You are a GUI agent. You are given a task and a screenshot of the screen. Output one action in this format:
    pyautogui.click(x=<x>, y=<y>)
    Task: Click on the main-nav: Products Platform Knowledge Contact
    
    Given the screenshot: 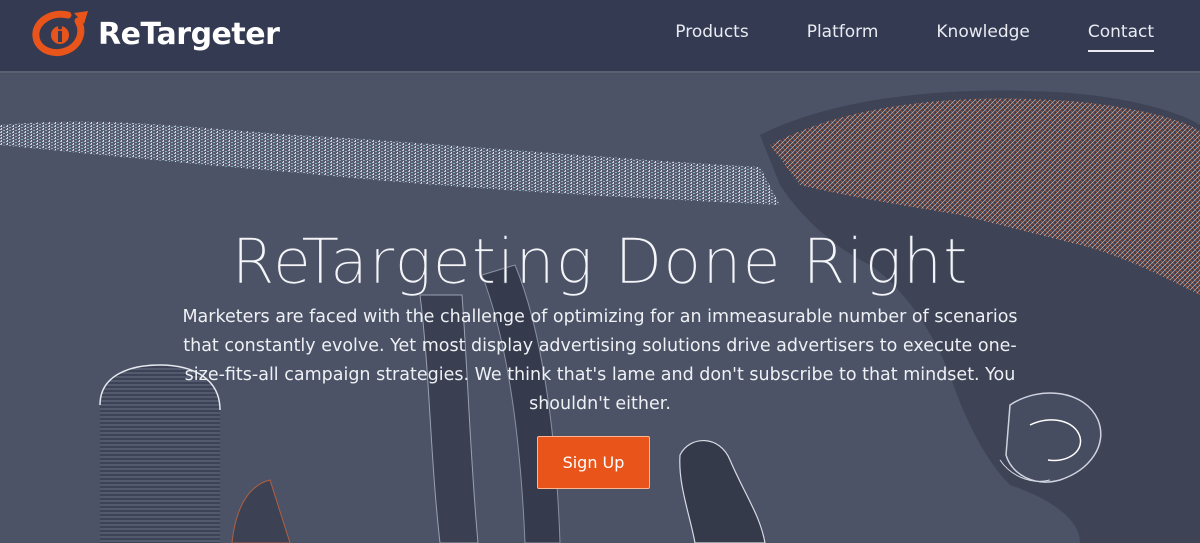 What is the action you would take?
    pyautogui.click(x=885, y=37)
    